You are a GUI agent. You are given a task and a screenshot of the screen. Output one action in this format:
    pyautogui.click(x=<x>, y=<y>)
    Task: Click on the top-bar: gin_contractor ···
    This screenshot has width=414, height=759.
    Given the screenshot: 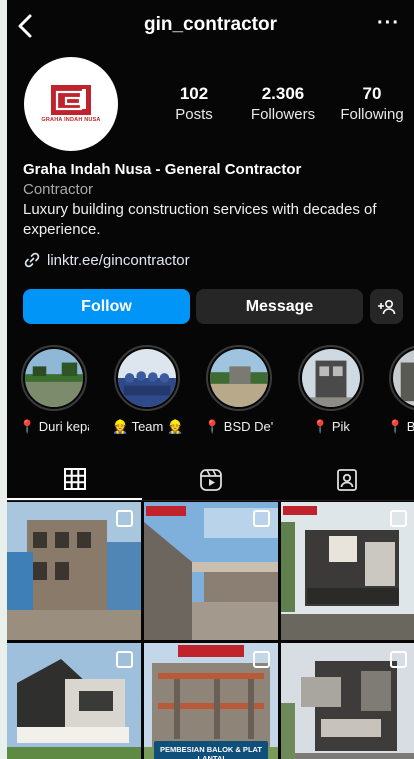 What is the action you would take?
    pyautogui.click(x=210, y=26)
    